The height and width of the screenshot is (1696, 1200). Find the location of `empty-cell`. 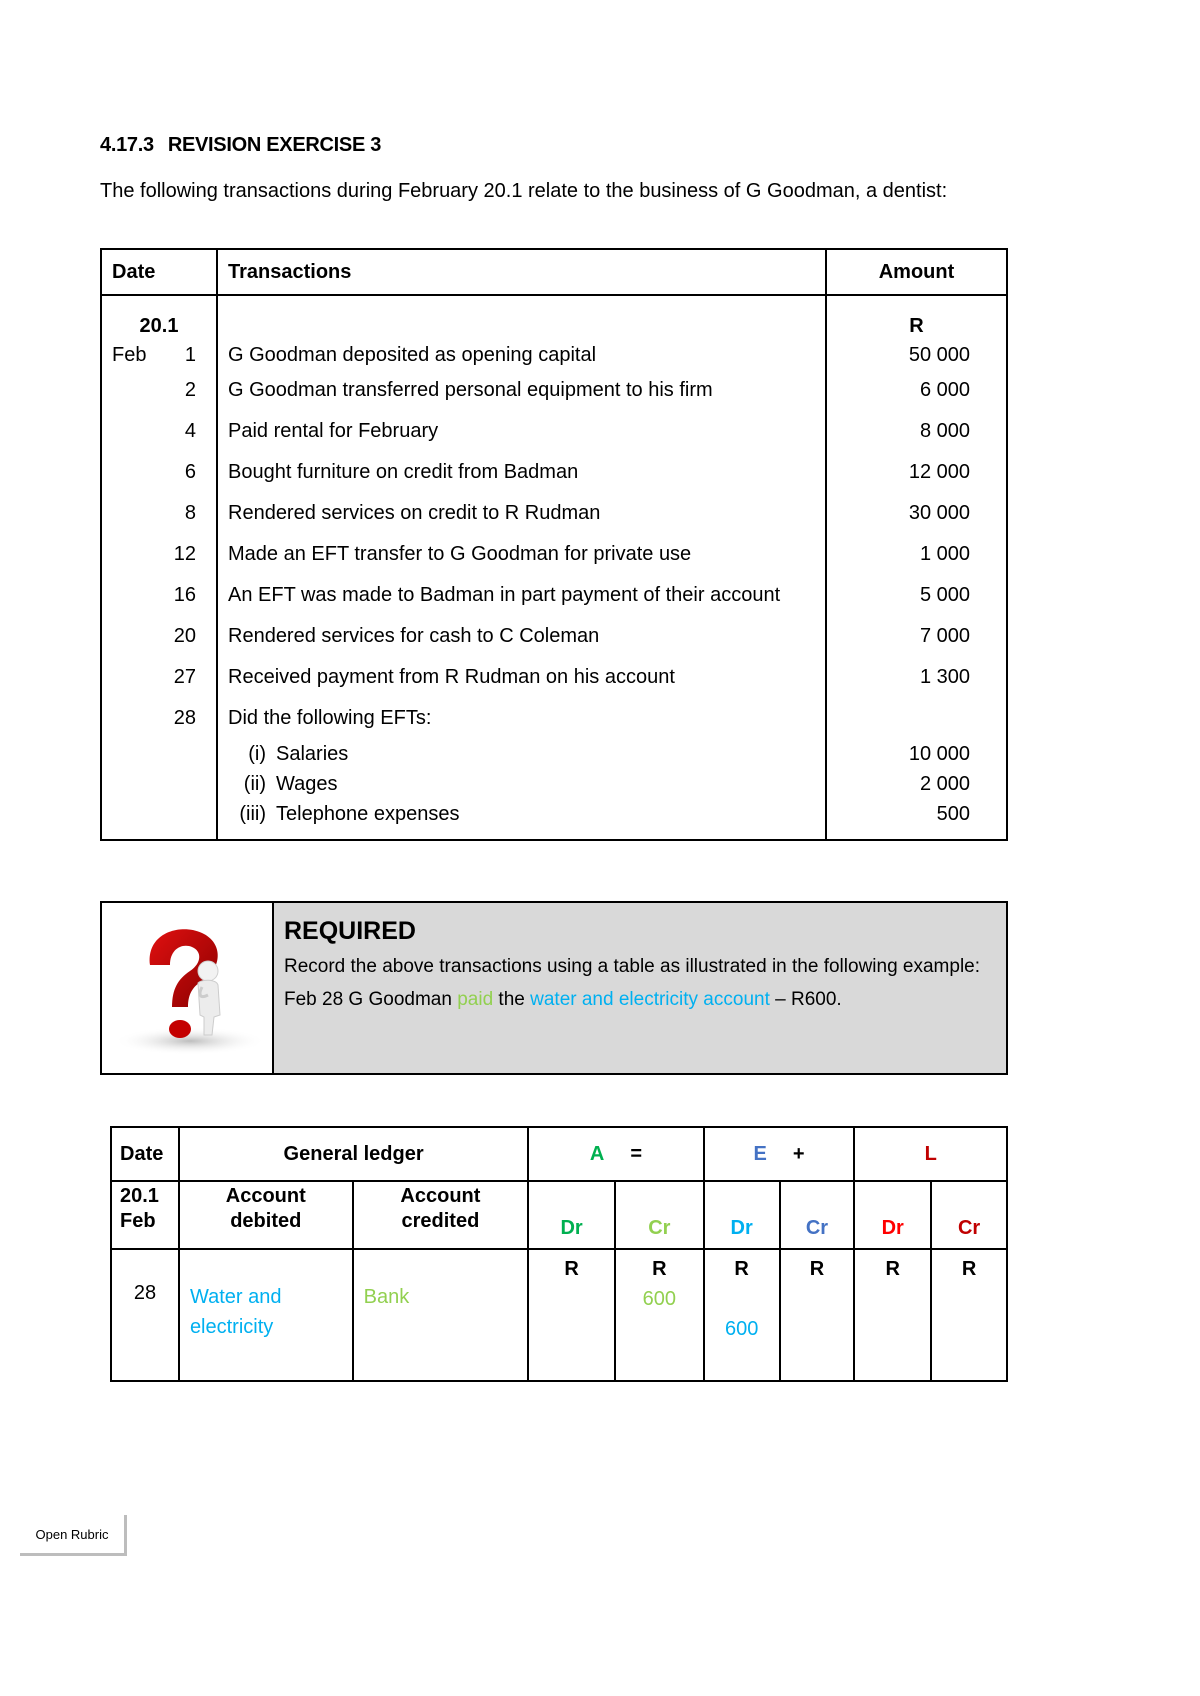

empty-cell is located at coordinates (521, 317).